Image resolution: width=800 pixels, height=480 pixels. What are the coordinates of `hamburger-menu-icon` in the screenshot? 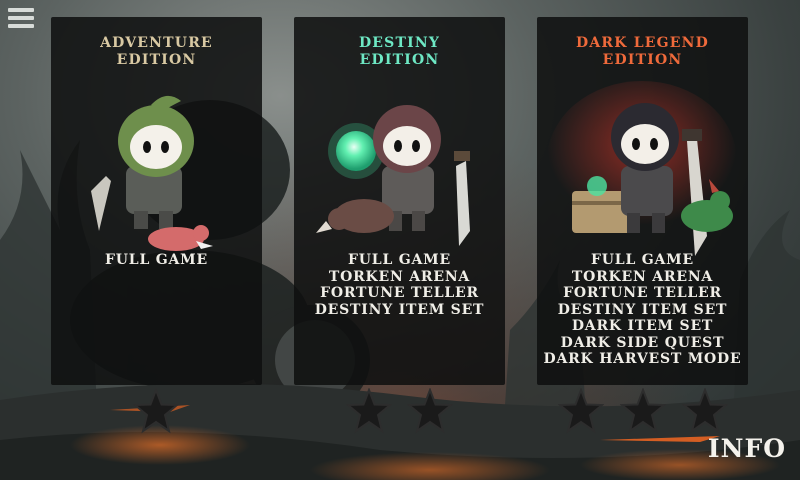 It's located at (21, 20).